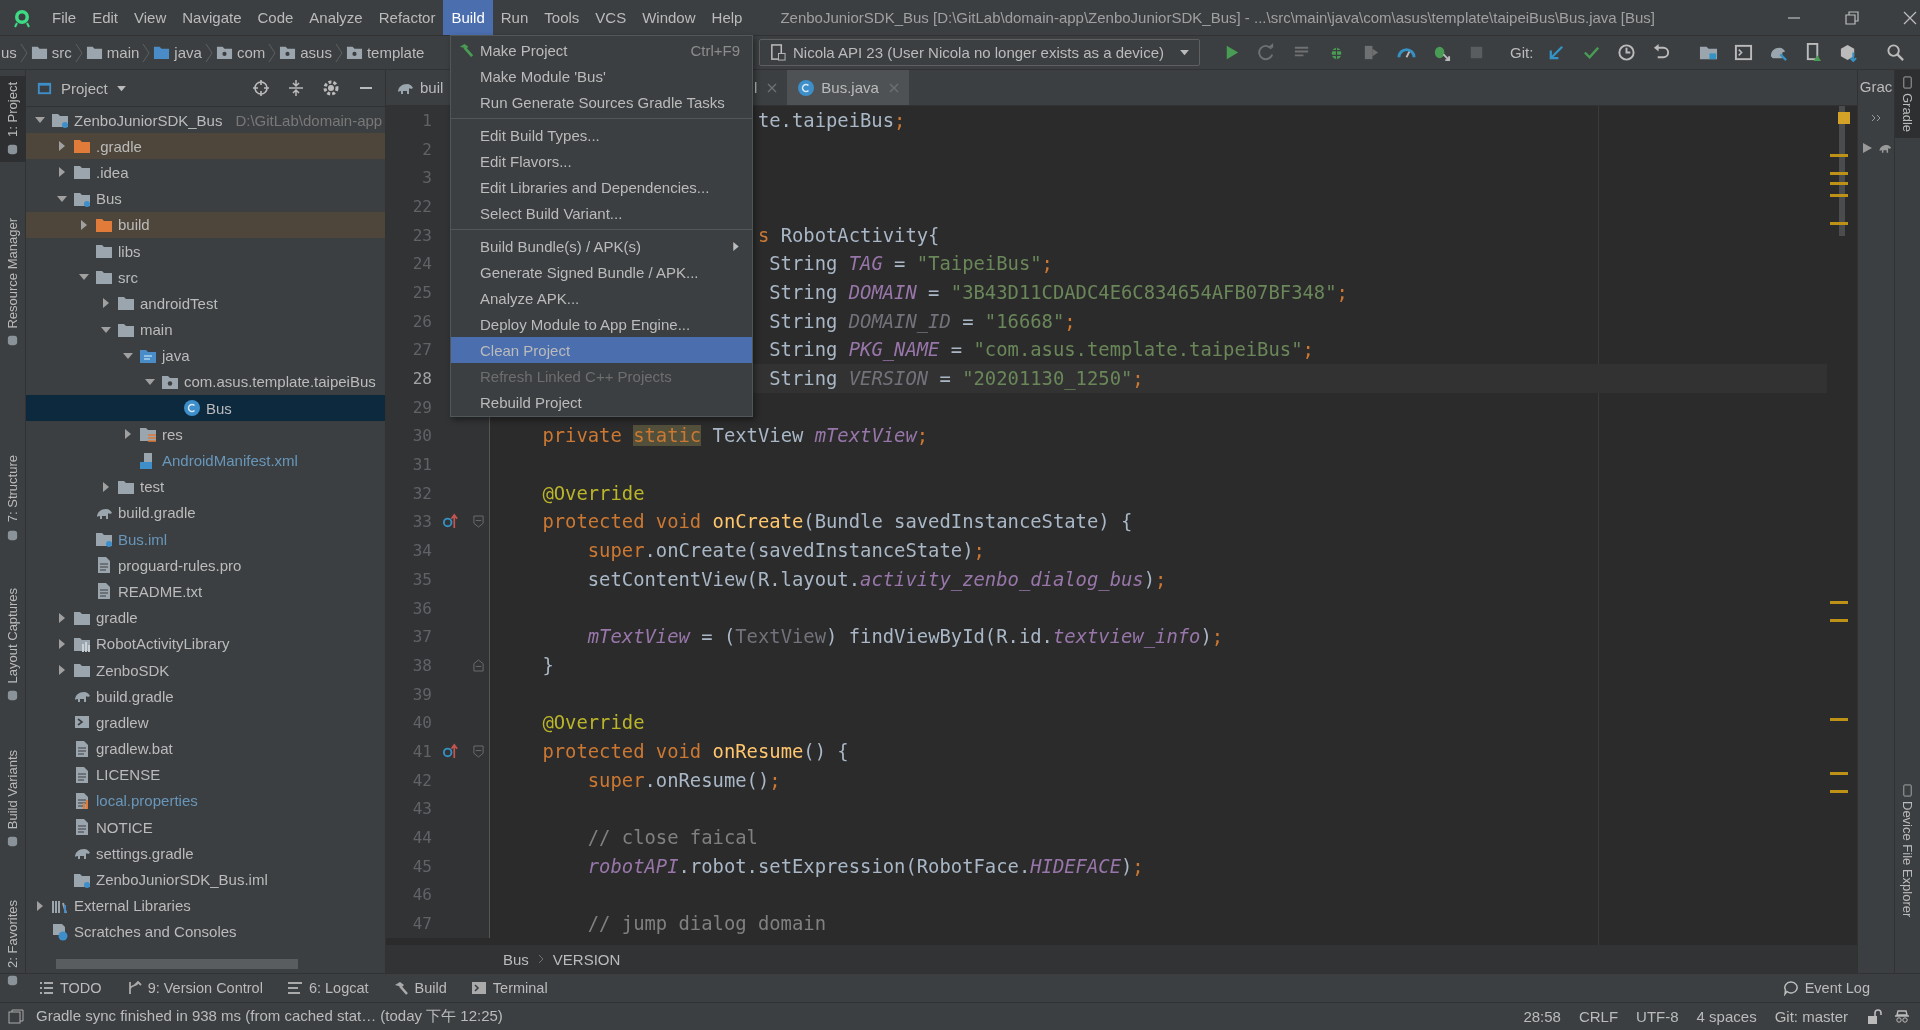 Image resolution: width=1920 pixels, height=1030 pixels. I want to click on code-line: // jump dialog domain, so click(706, 924).